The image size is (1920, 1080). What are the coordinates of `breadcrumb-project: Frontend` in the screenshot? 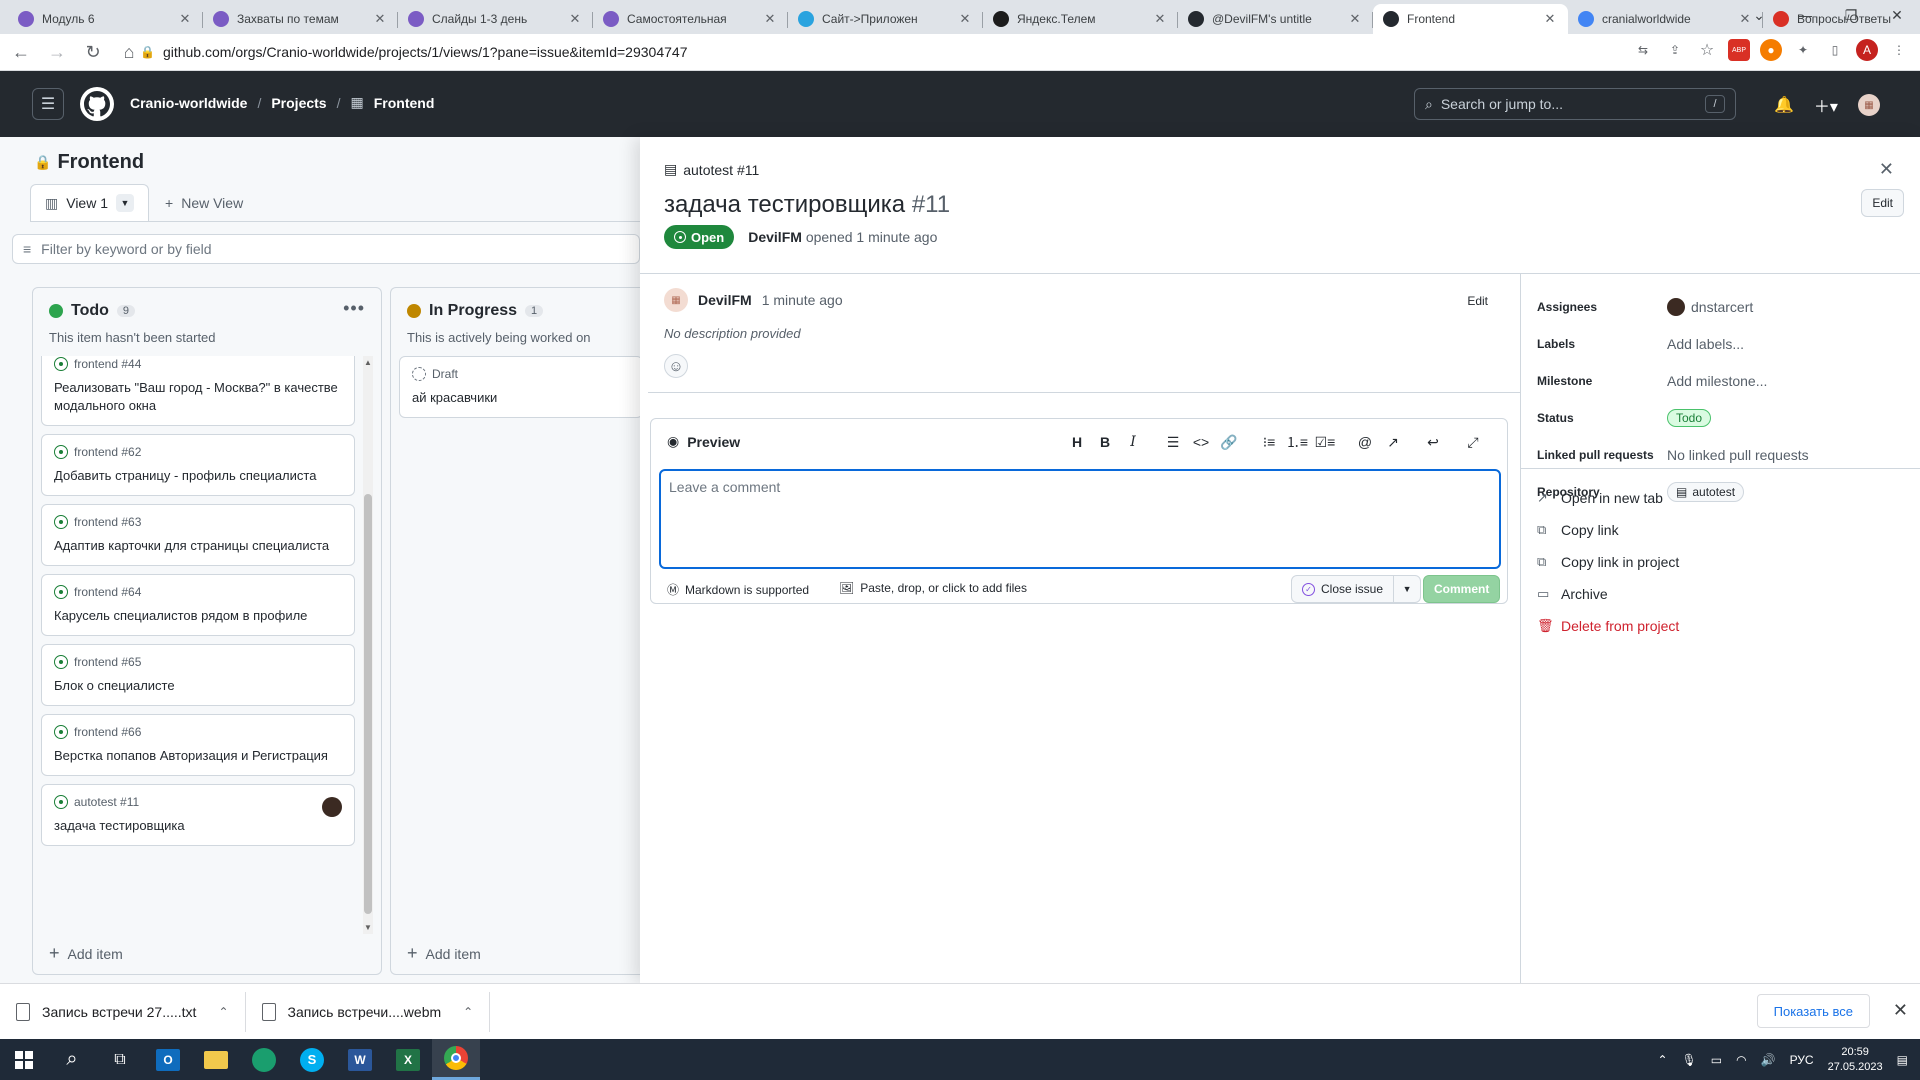 It's located at (404, 103).